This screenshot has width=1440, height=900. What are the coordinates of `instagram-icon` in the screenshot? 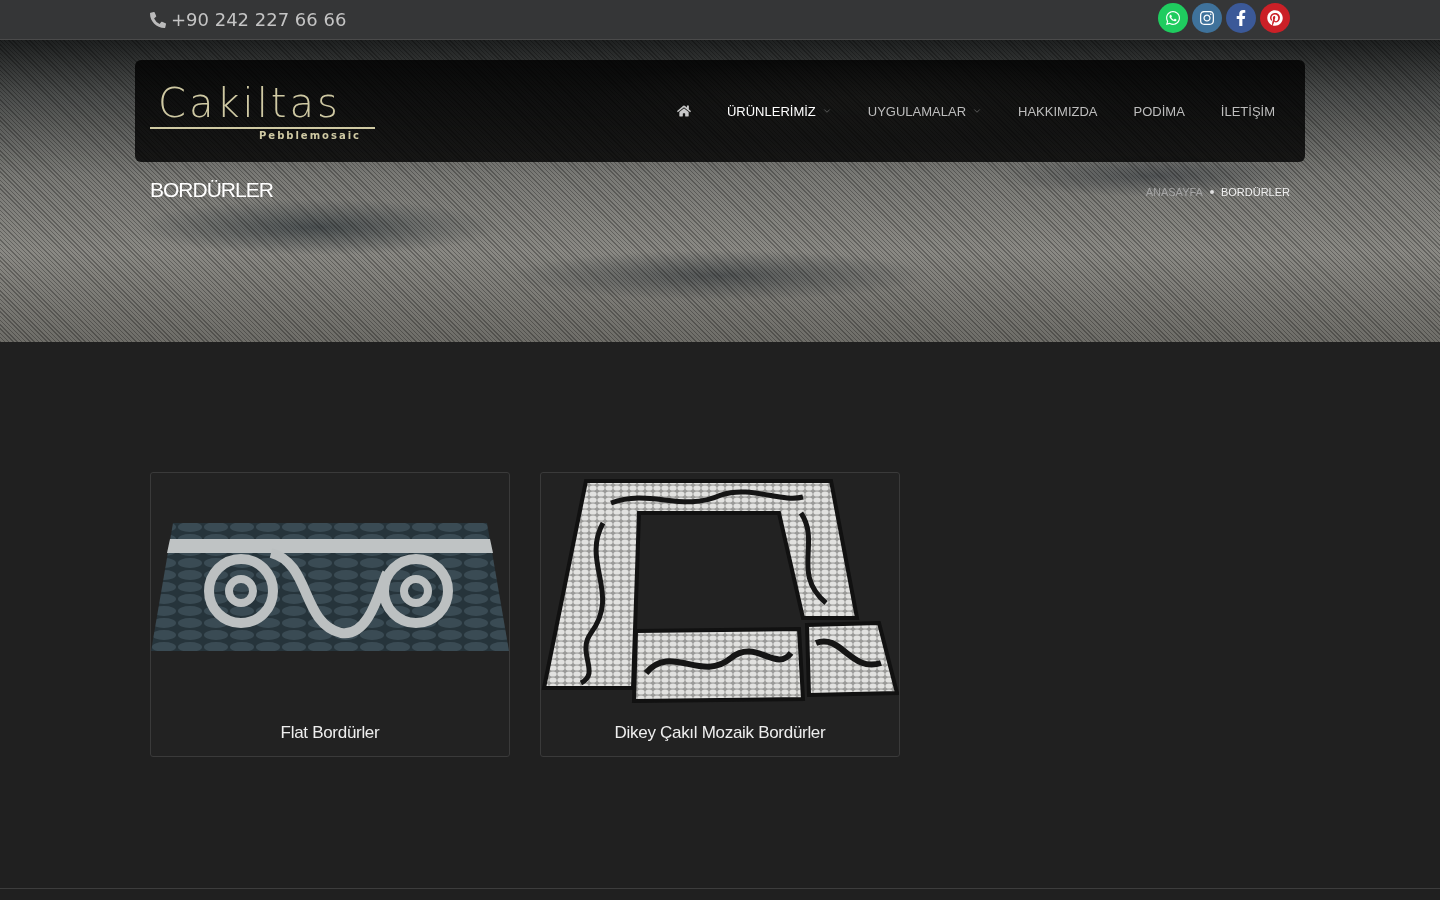 It's located at (1207, 17).